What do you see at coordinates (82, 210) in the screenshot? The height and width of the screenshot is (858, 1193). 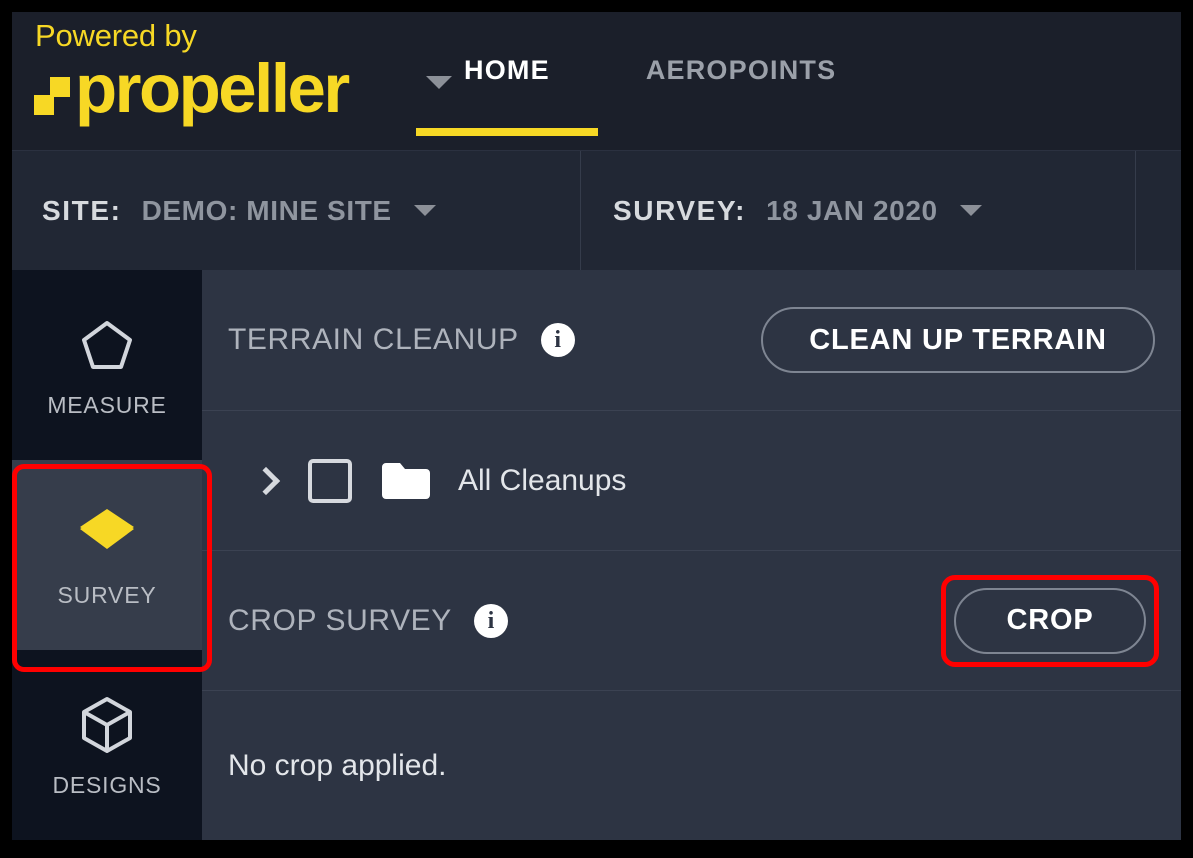 I see `site-label: SITE:` at bounding box center [82, 210].